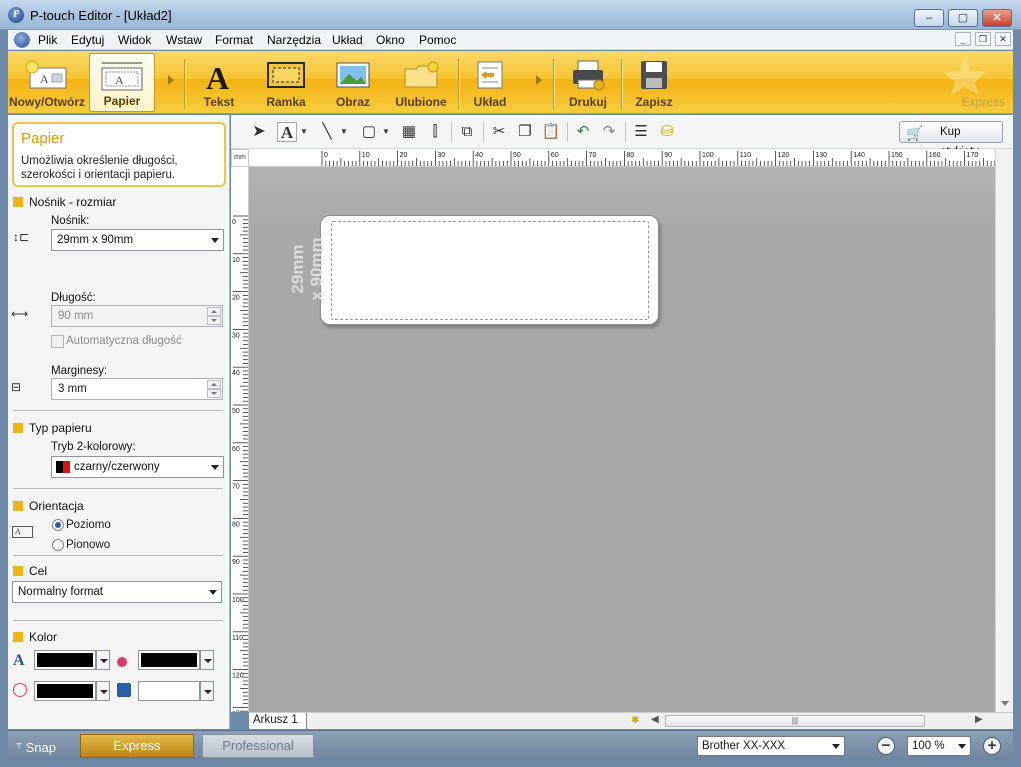 Image resolution: width=1021 pixels, height=767 pixels. What do you see at coordinates (259, 132) in the screenshot?
I see `select-arrow-icon: ➤` at bounding box center [259, 132].